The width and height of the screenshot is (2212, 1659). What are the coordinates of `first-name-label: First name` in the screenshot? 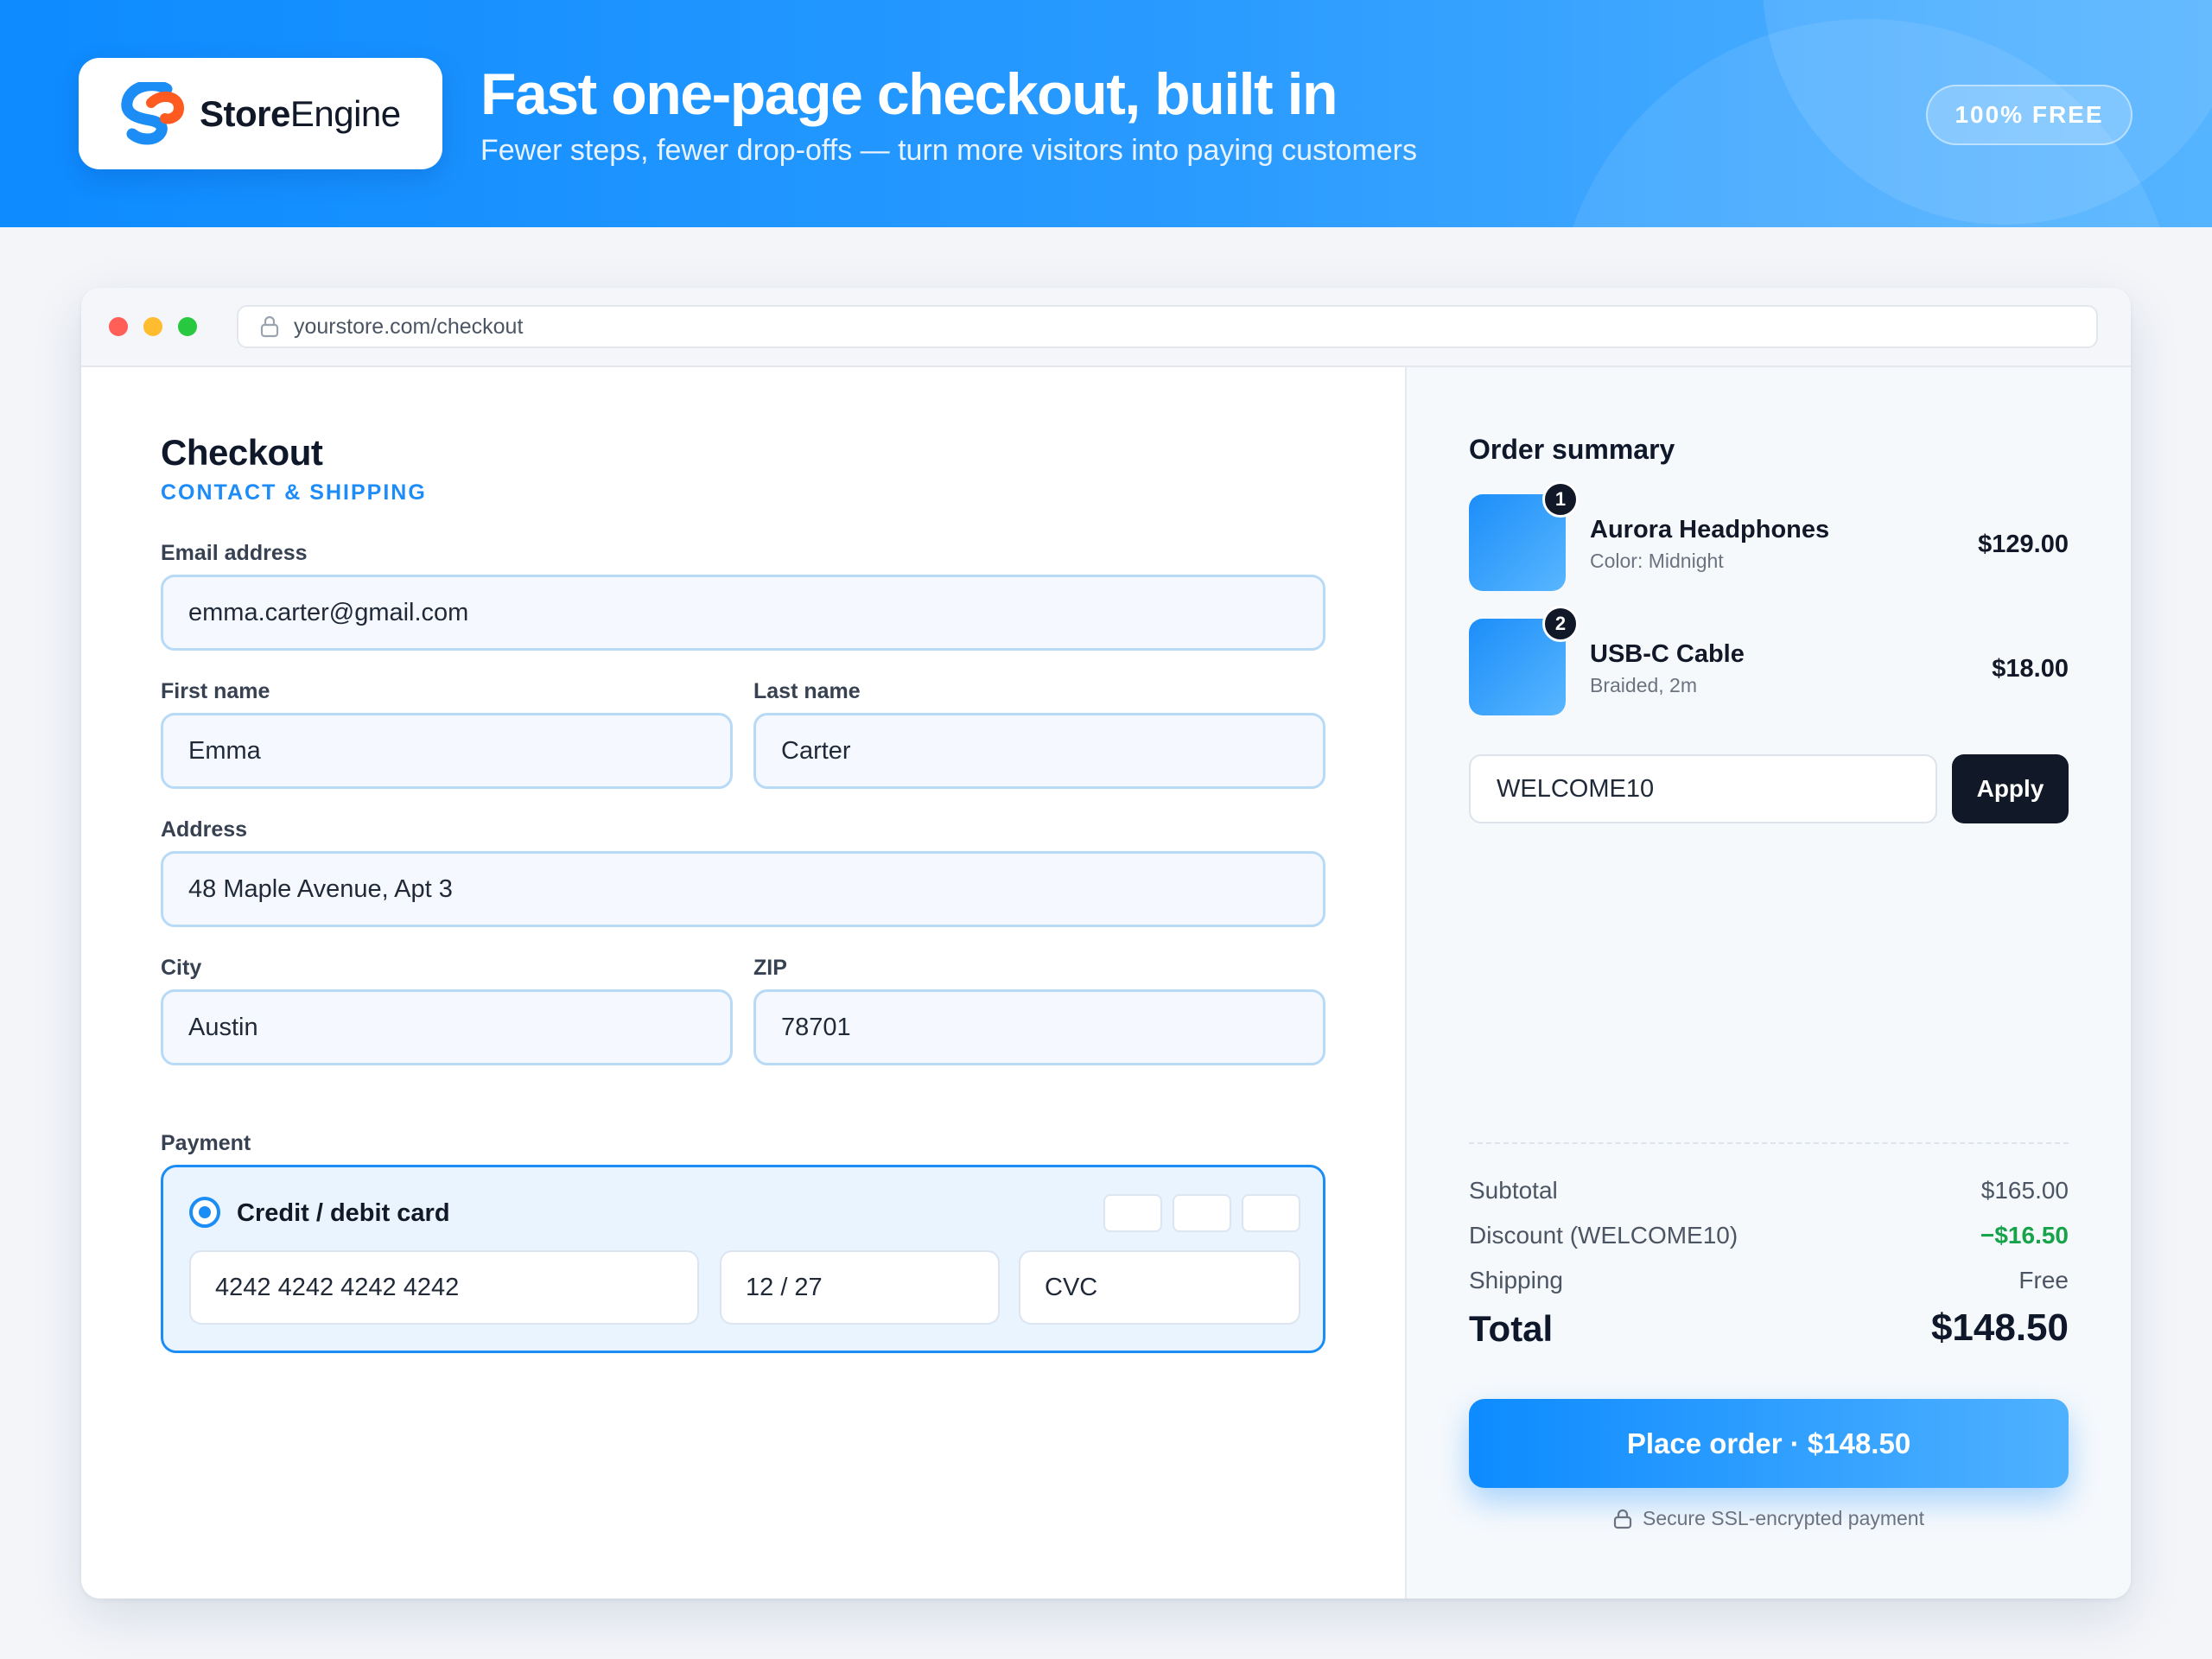 It's located at (215, 691).